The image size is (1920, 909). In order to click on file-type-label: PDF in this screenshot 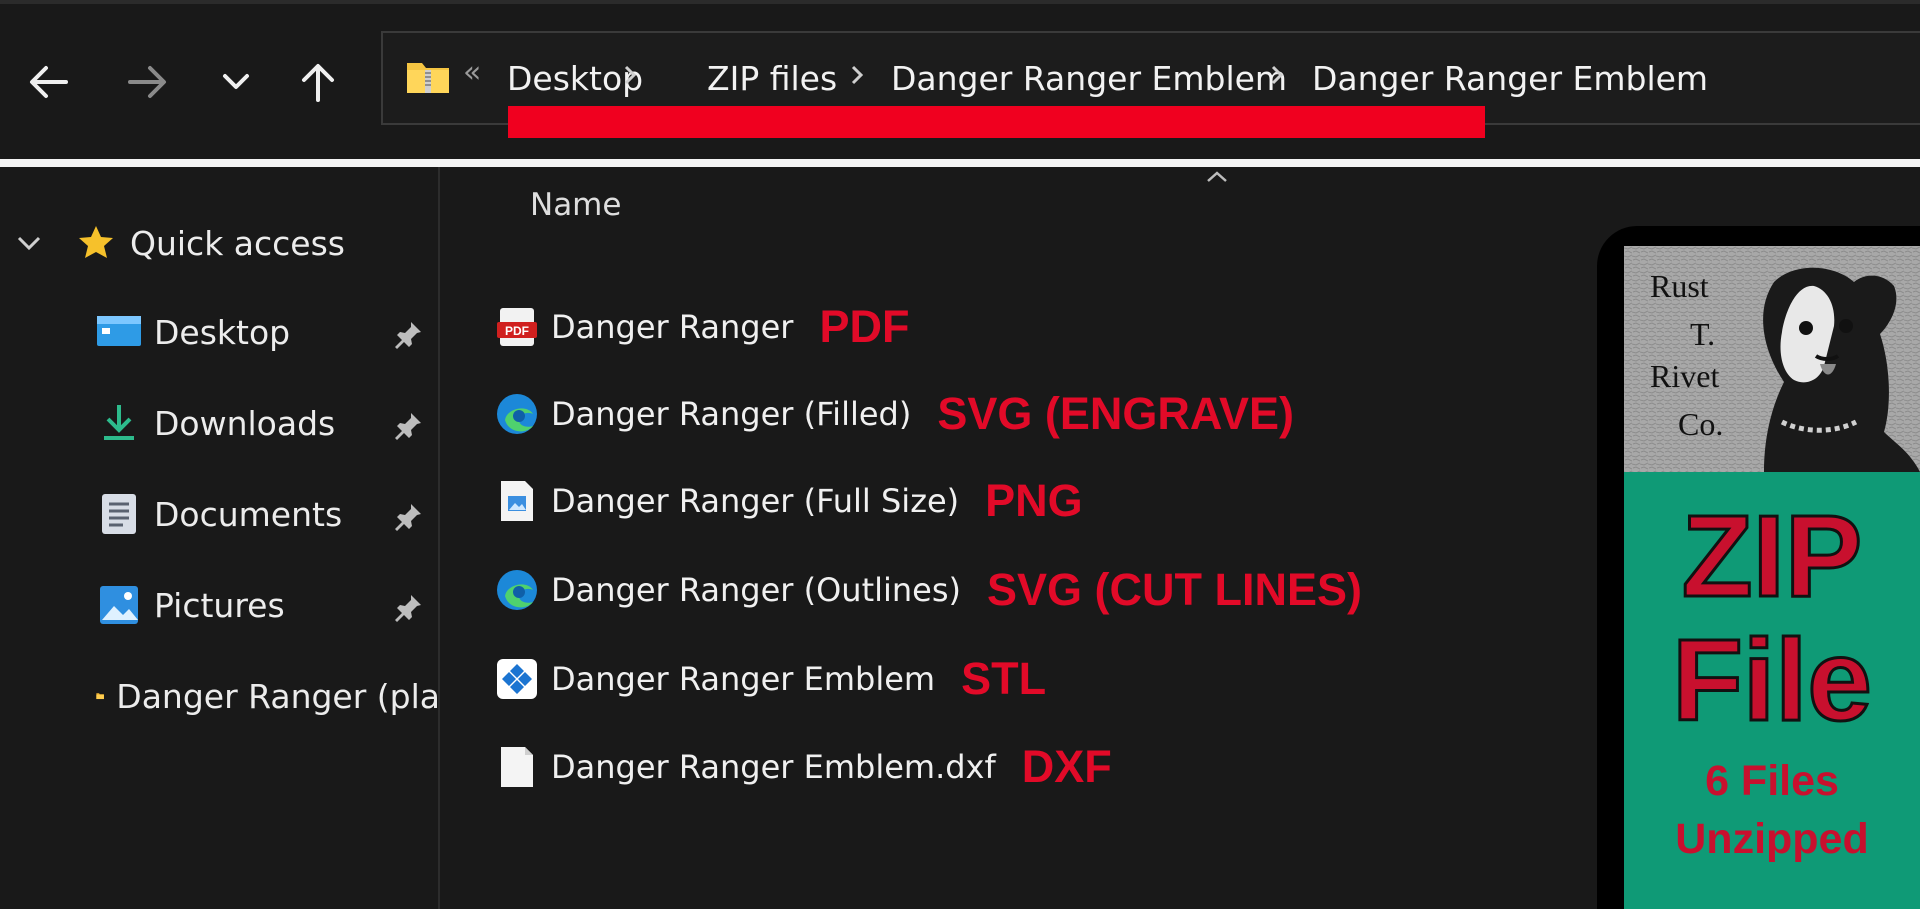, I will do `click(864, 326)`.